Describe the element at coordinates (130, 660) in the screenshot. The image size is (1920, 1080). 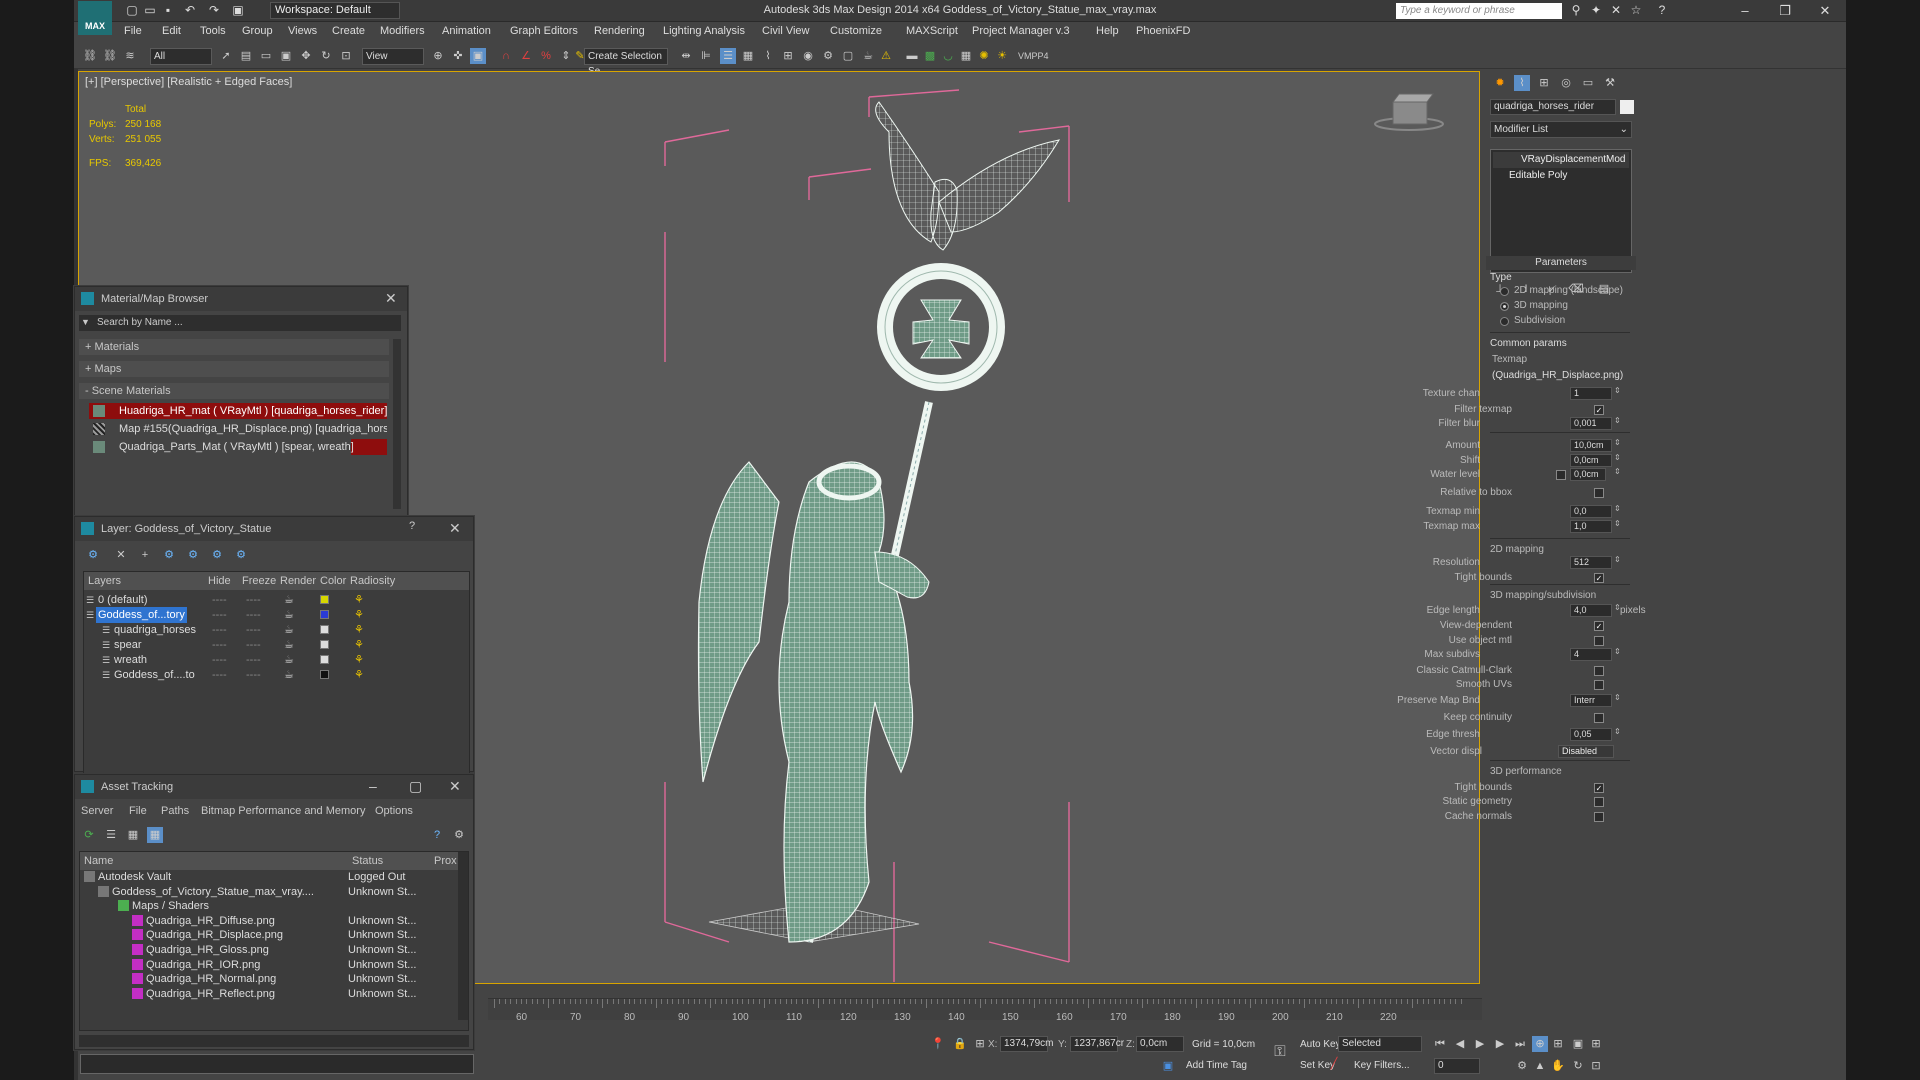
I see `layer-name: wreath` at that location.